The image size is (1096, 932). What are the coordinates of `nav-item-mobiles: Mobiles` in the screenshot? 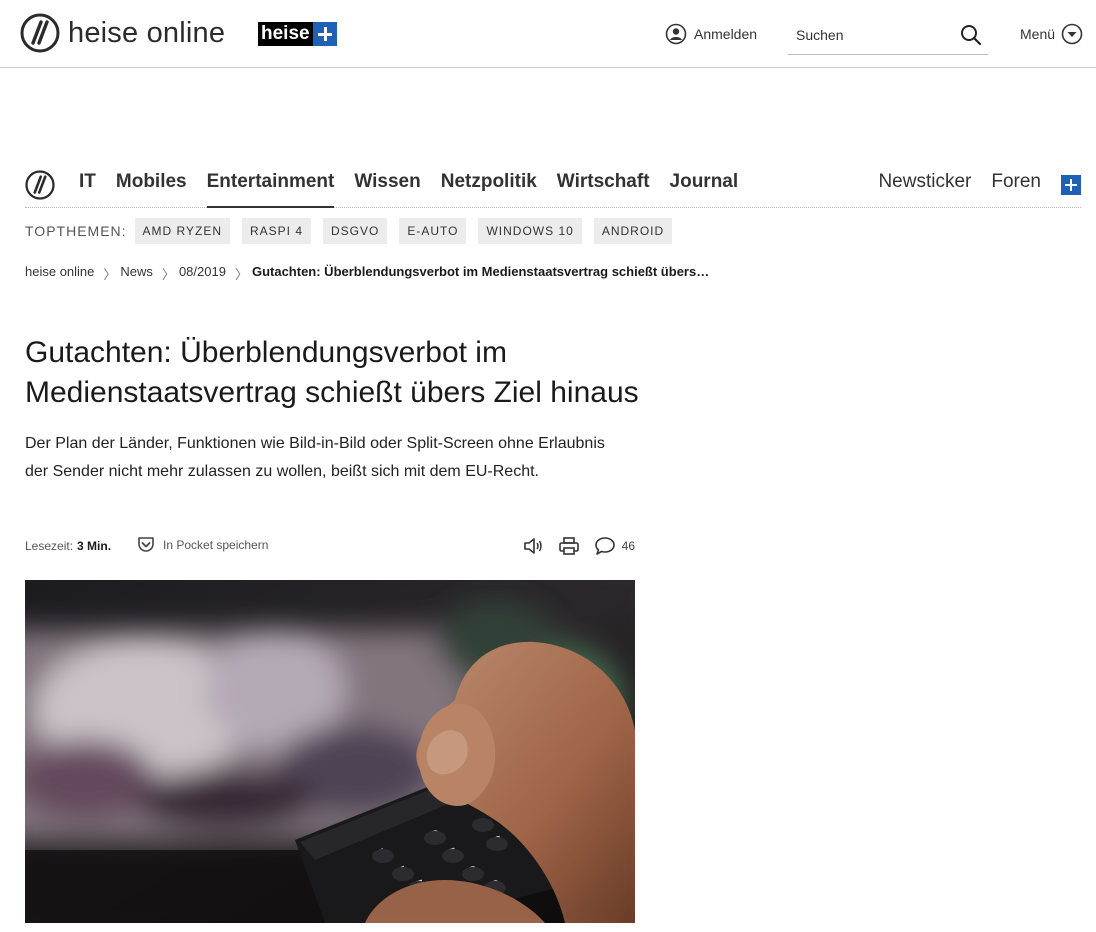 It's located at (151, 189).